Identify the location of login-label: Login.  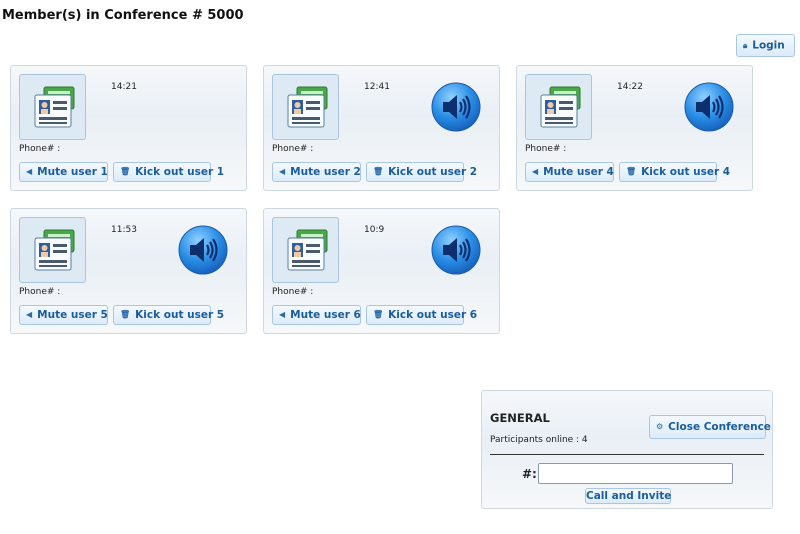
(768, 45).